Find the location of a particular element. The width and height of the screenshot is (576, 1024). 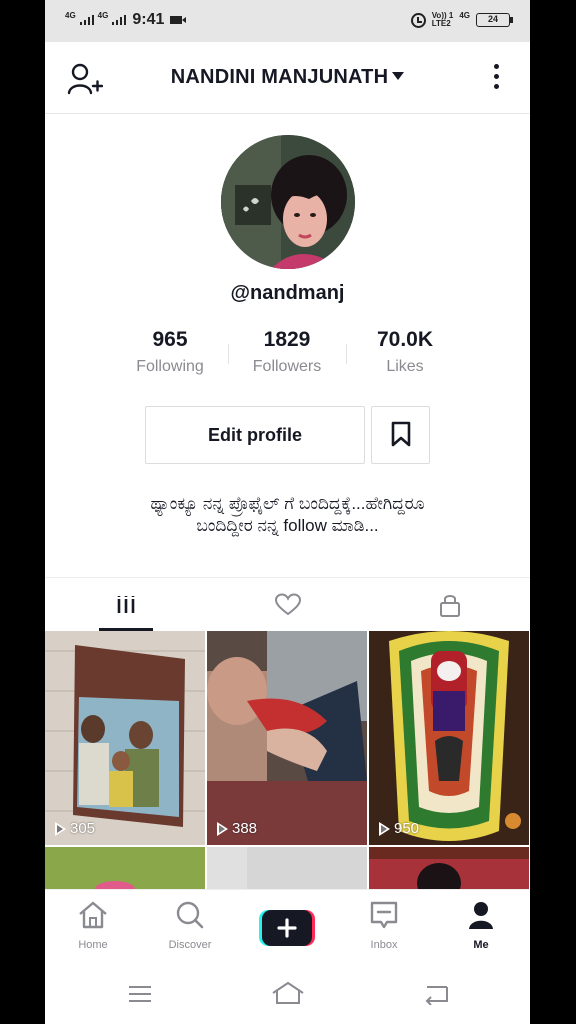

nav-home-label: Home is located at coordinates (93, 945).